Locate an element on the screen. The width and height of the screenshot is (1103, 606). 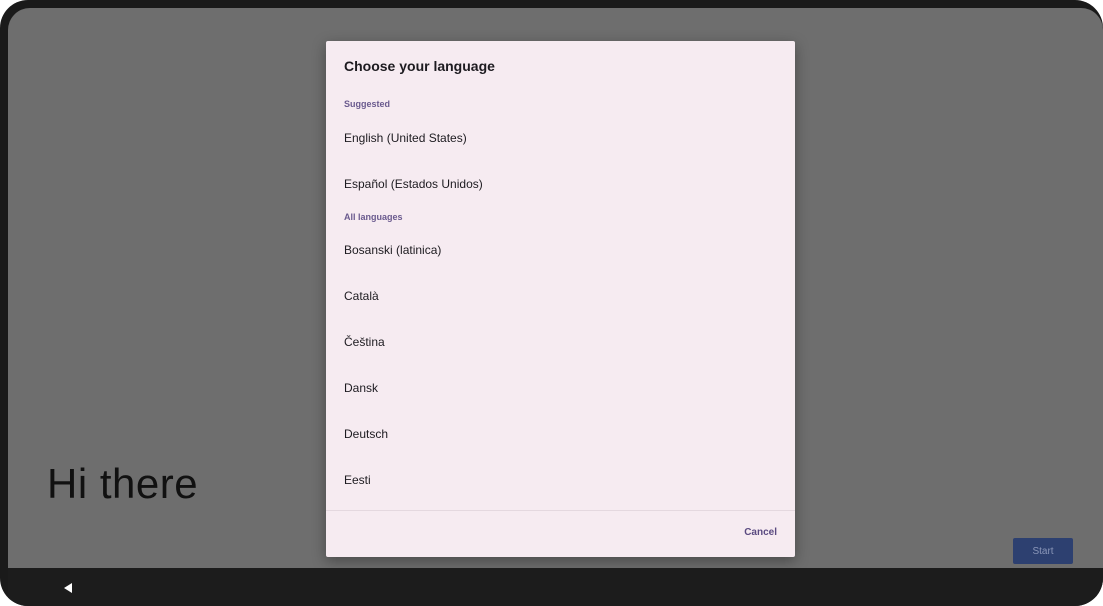
cancel-button: Cancel is located at coordinates (760, 532).